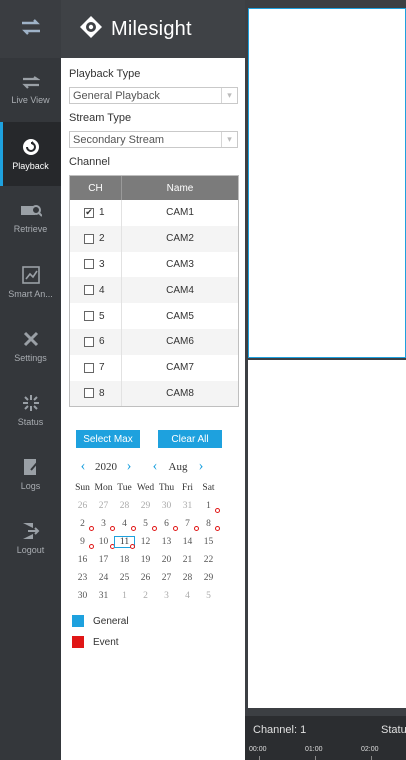 The height and width of the screenshot is (760, 406). What do you see at coordinates (104, 543) in the screenshot?
I see `calendar-day: 10` at bounding box center [104, 543].